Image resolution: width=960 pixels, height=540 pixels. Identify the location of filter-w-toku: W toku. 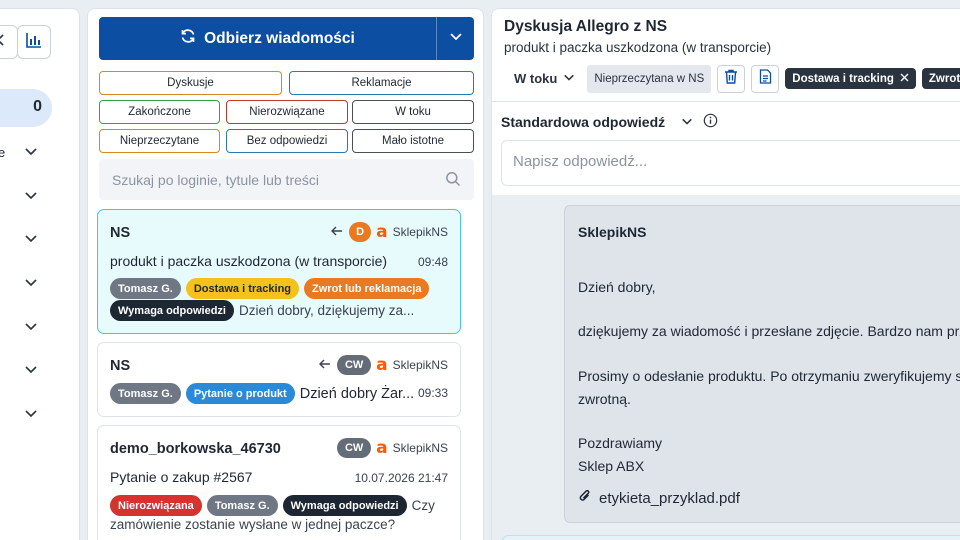
(413, 112).